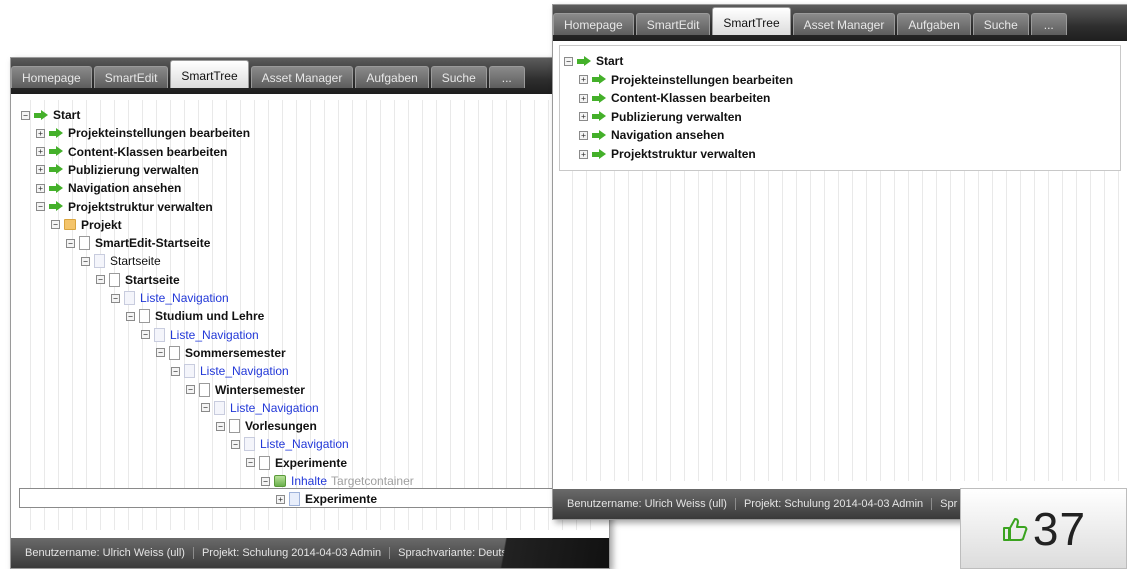 The height and width of the screenshot is (569, 1127). I want to click on tree-node: − Sommersemester, so click(221, 353).